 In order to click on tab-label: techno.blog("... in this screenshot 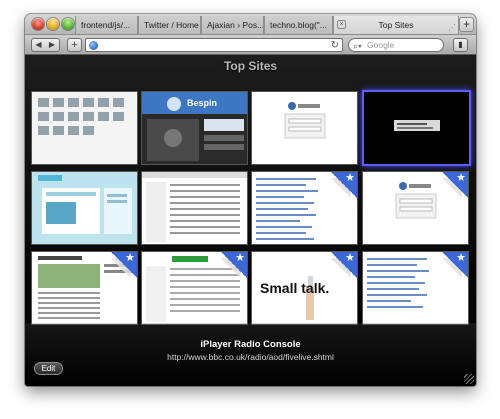, I will do `click(298, 25)`.